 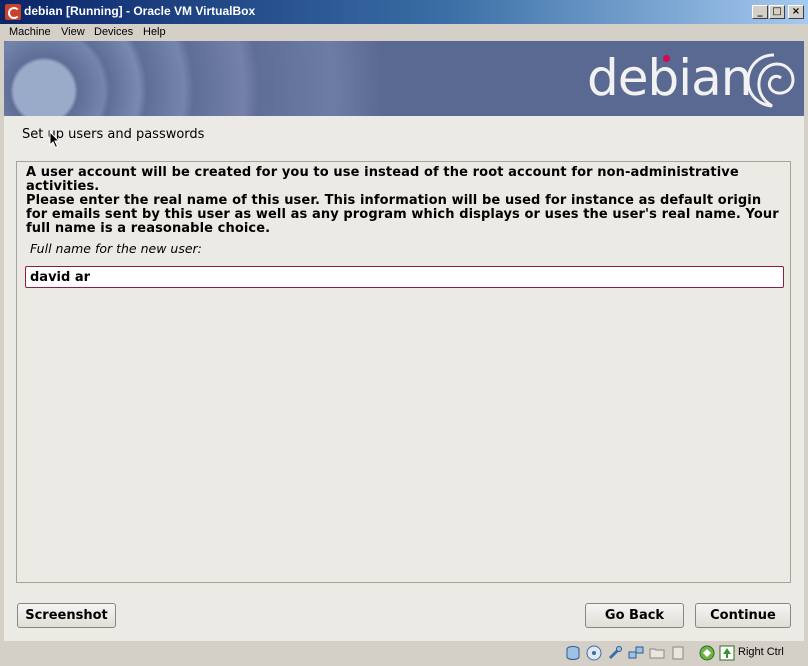 What do you see at coordinates (13, 12) in the screenshot?
I see `virtualbox-app-icon` at bounding box center [13, 12].